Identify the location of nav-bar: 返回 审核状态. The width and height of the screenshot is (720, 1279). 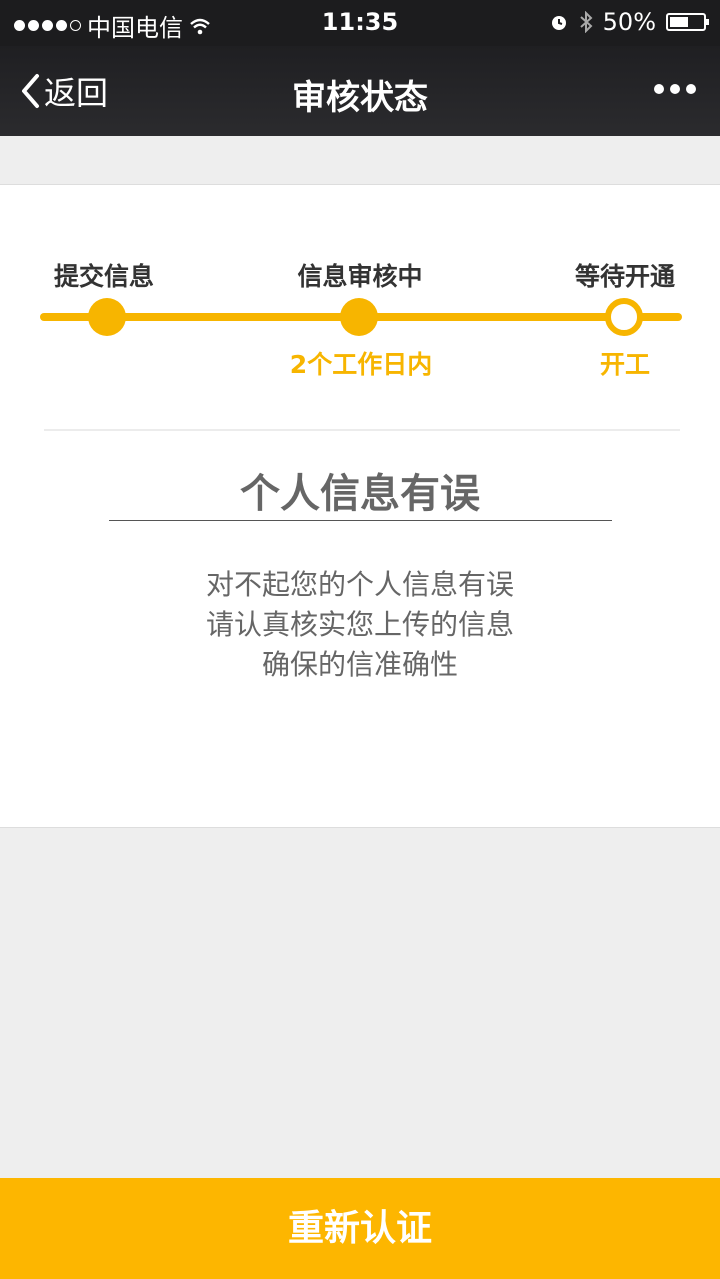
(360, 91).